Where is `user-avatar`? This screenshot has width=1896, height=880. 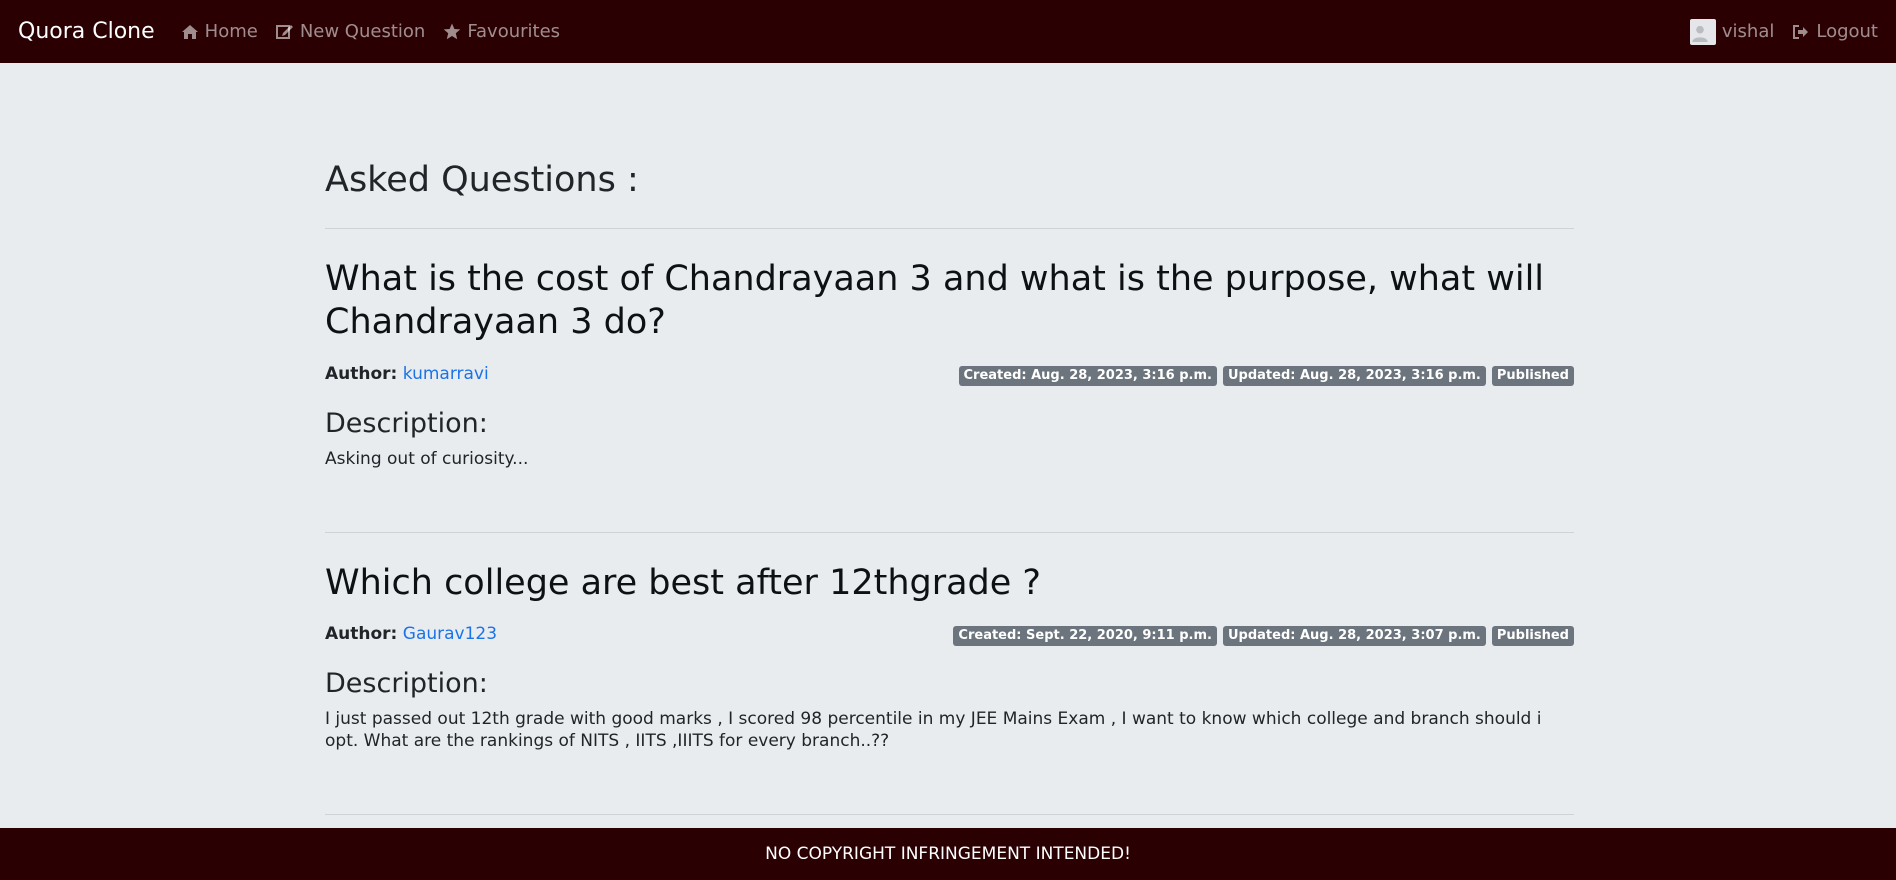
user-avatar is located at coordinates (1702, 31).